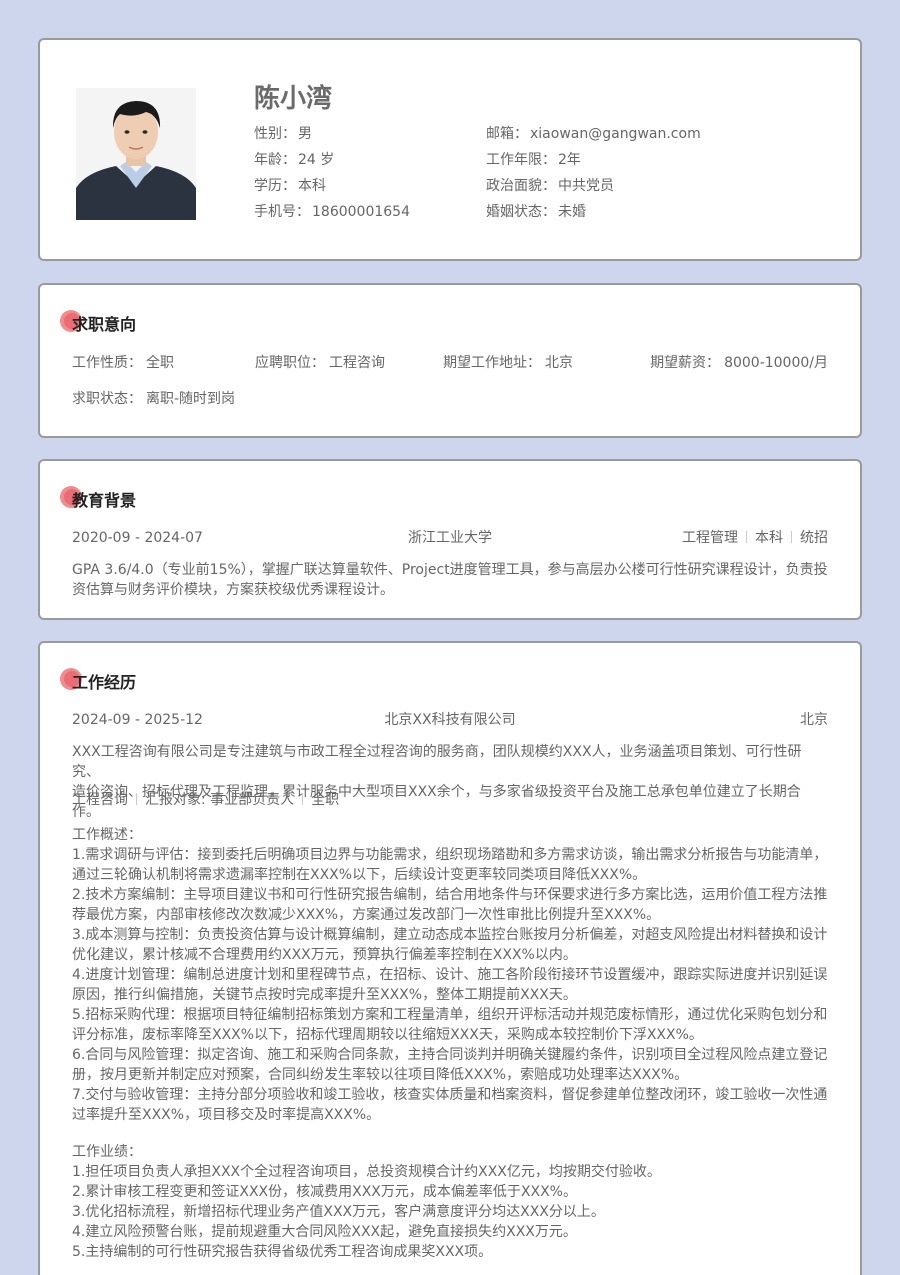 This screenshot has height=1275, width=900. What do you see at coordinates (123, 363) in the screenshot?
I see `intent-type: 工作性质： 全职` at bounding box center [123, 363].